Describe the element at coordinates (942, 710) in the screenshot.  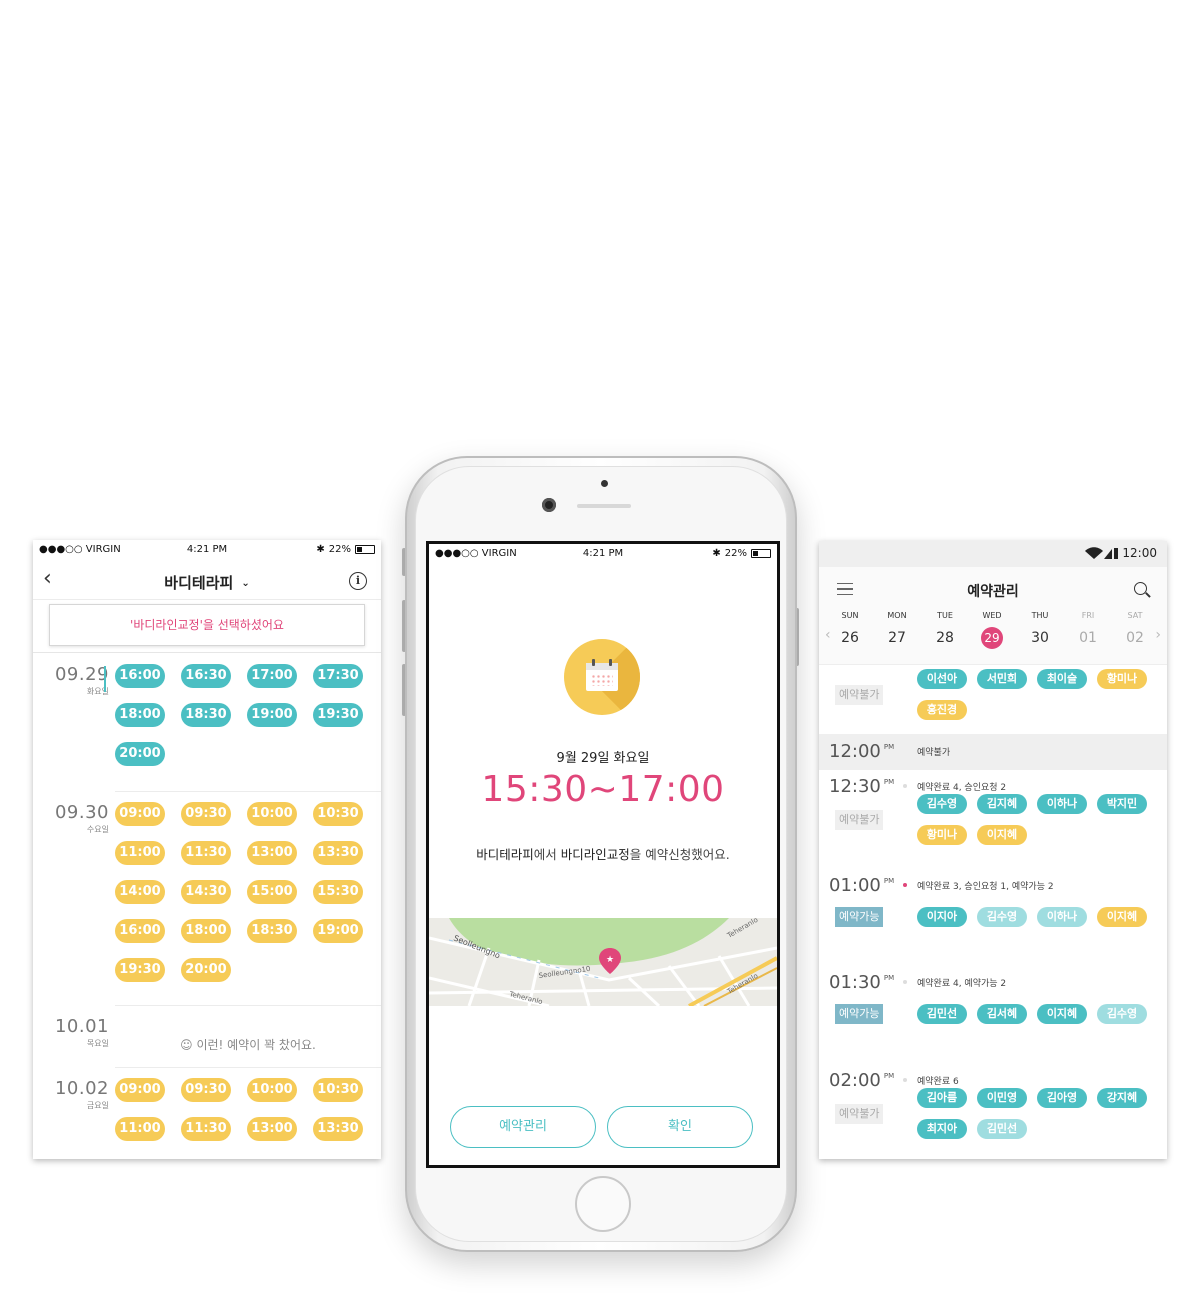
I see `customer-chip: 홍진경` at that location.